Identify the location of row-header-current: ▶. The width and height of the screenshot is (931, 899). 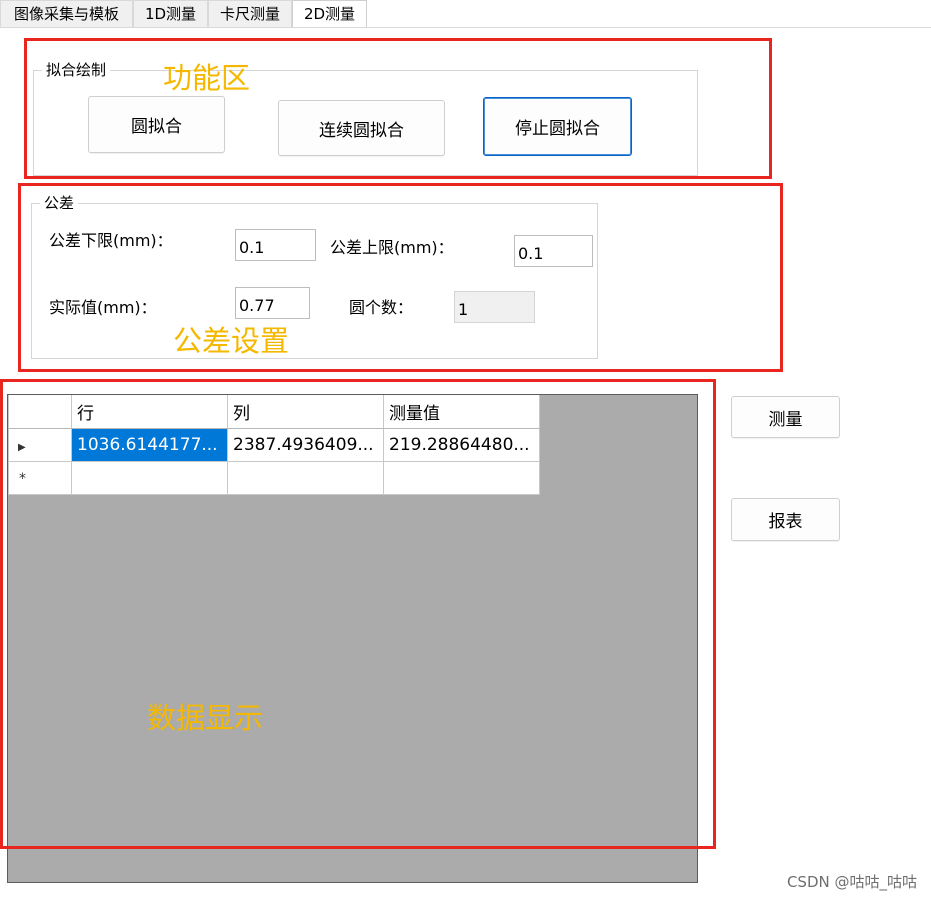
(40, 444).